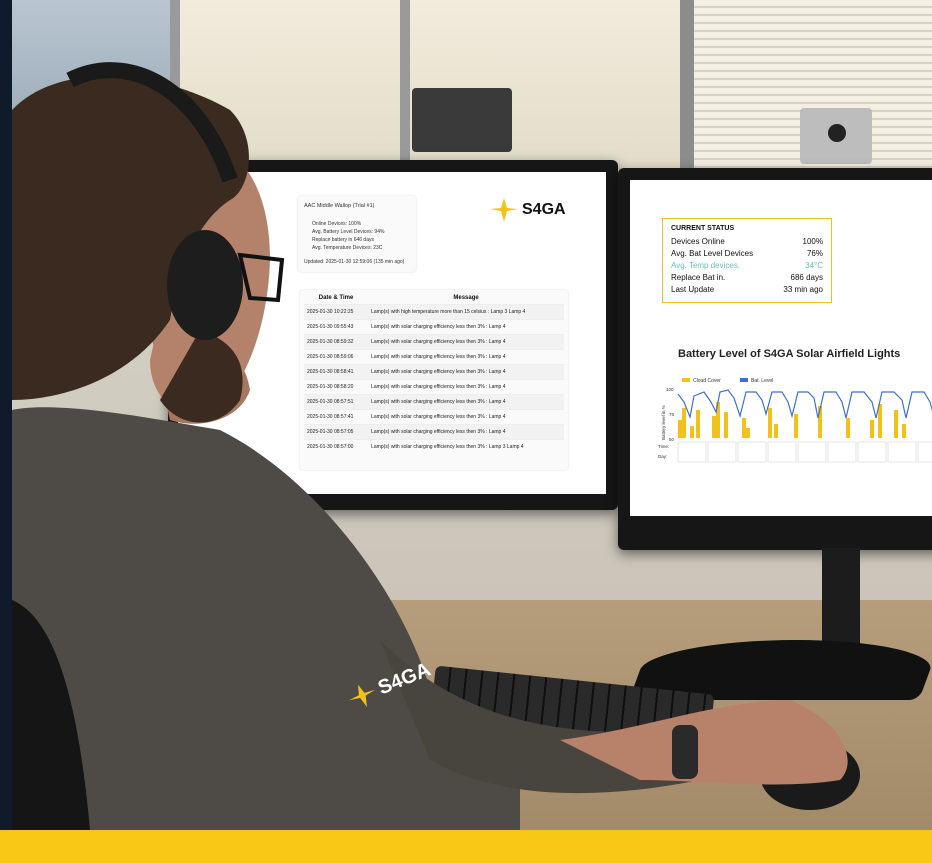  I want to click on left-border, so click(6, 415).